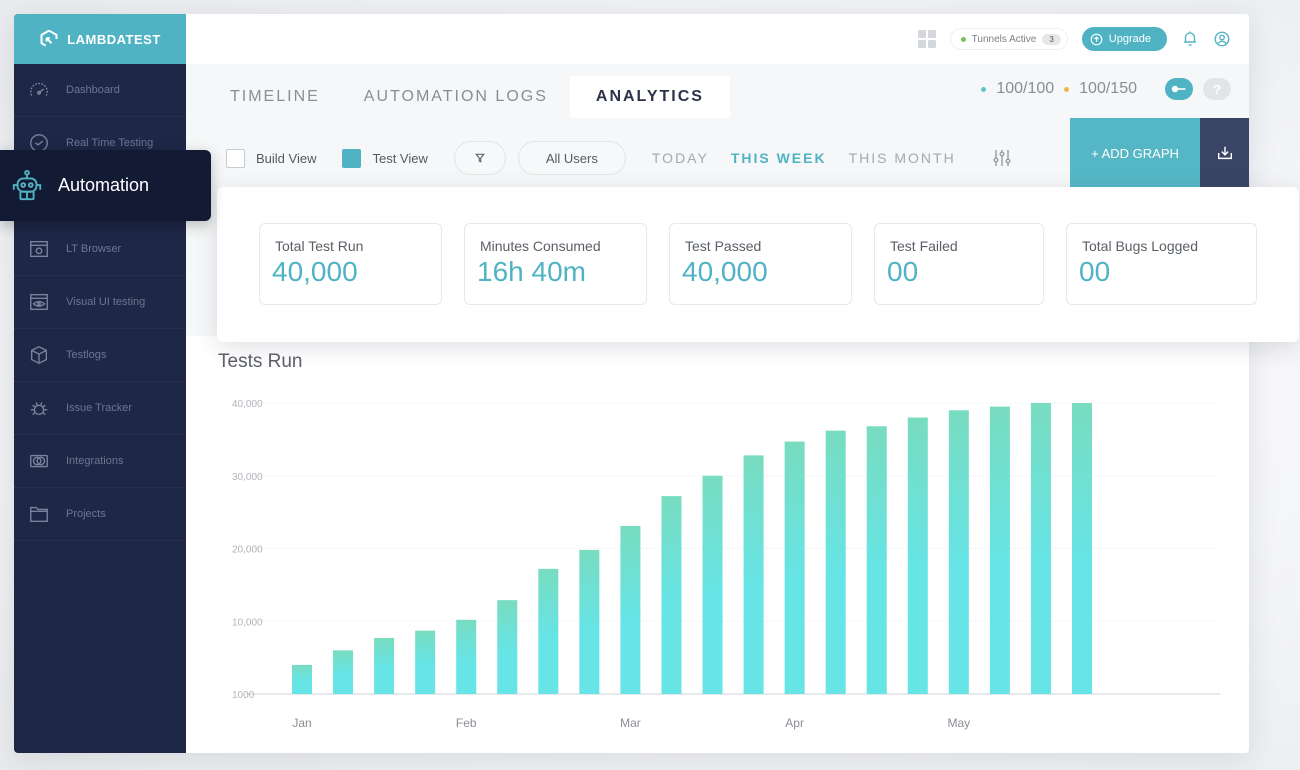 This screenshot has height=770, width=1300. I want to click on sidebar-item-visual-ui-testing: Visual UI testing, so click(100, 302).